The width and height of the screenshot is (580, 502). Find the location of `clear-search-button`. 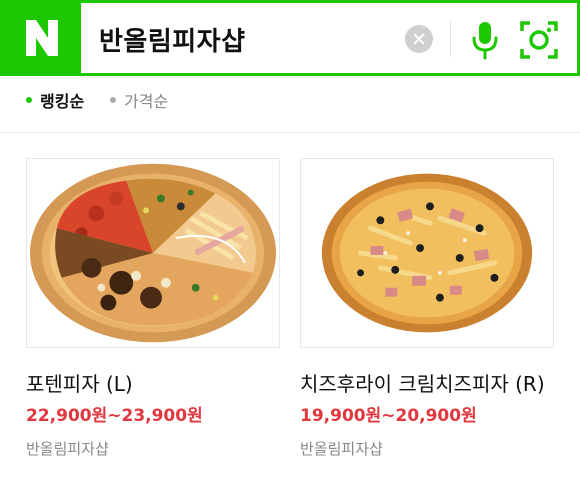

clear-search-button is located at coordinates (419, 39).